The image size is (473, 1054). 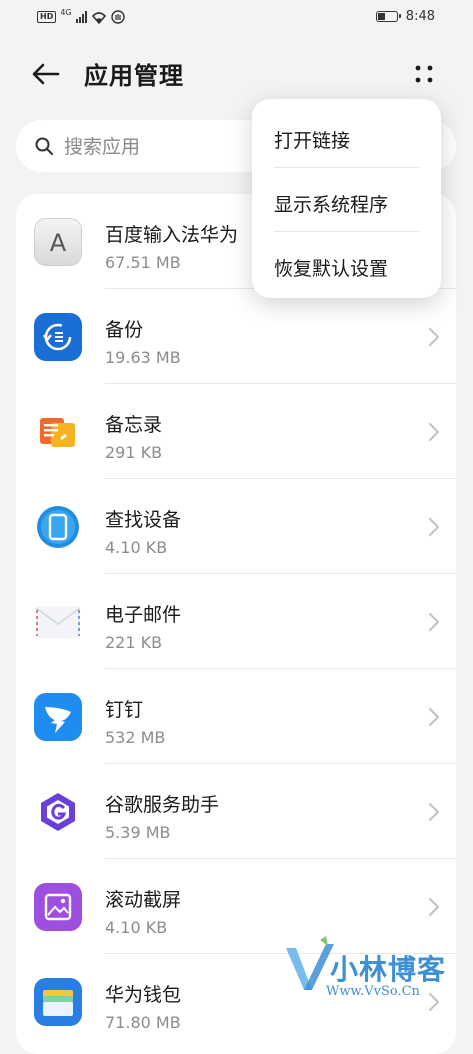 What do you see at coordinates (58, 432) in the screenshot?
I see `notepad-icon` at bounding box center [58, 432].